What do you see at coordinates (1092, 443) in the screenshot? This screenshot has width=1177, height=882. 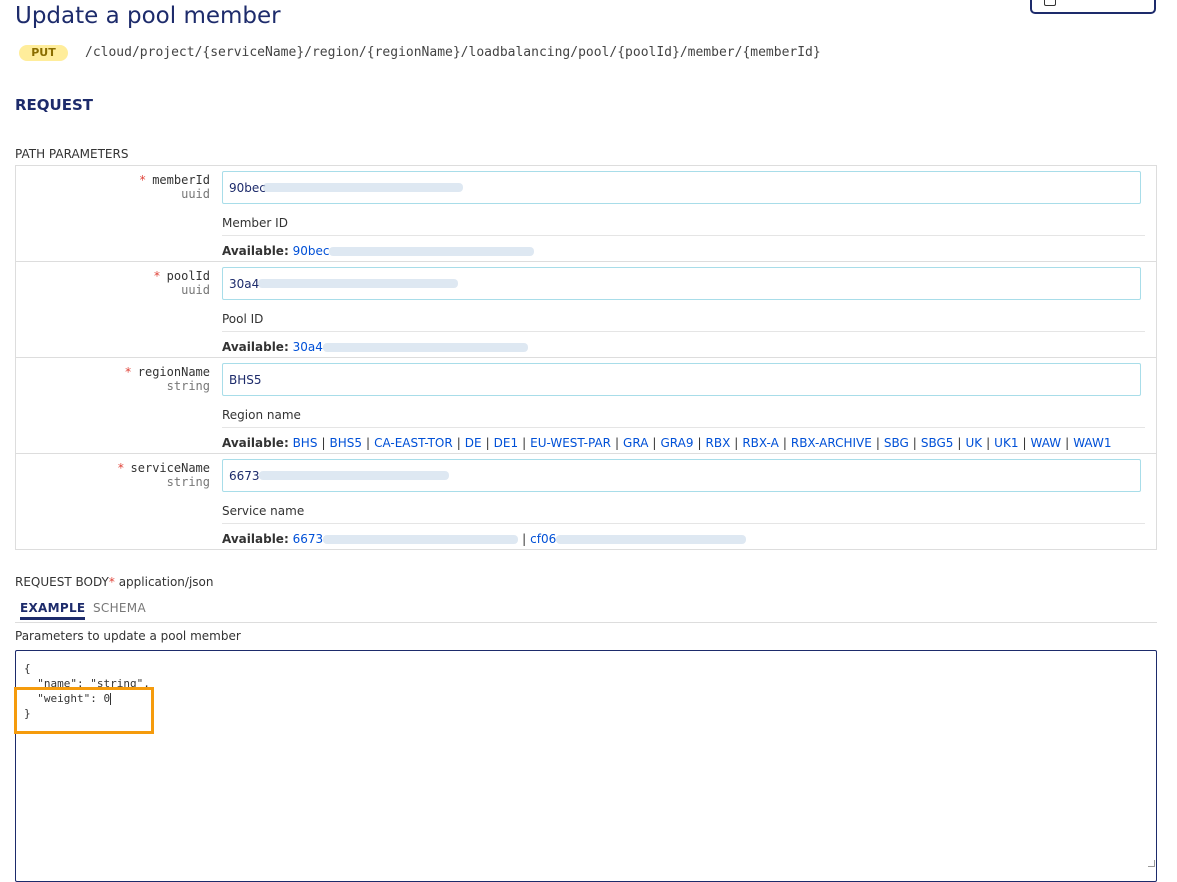 I see `region-option-link: WAW1` at bounding box center [1092, 443].